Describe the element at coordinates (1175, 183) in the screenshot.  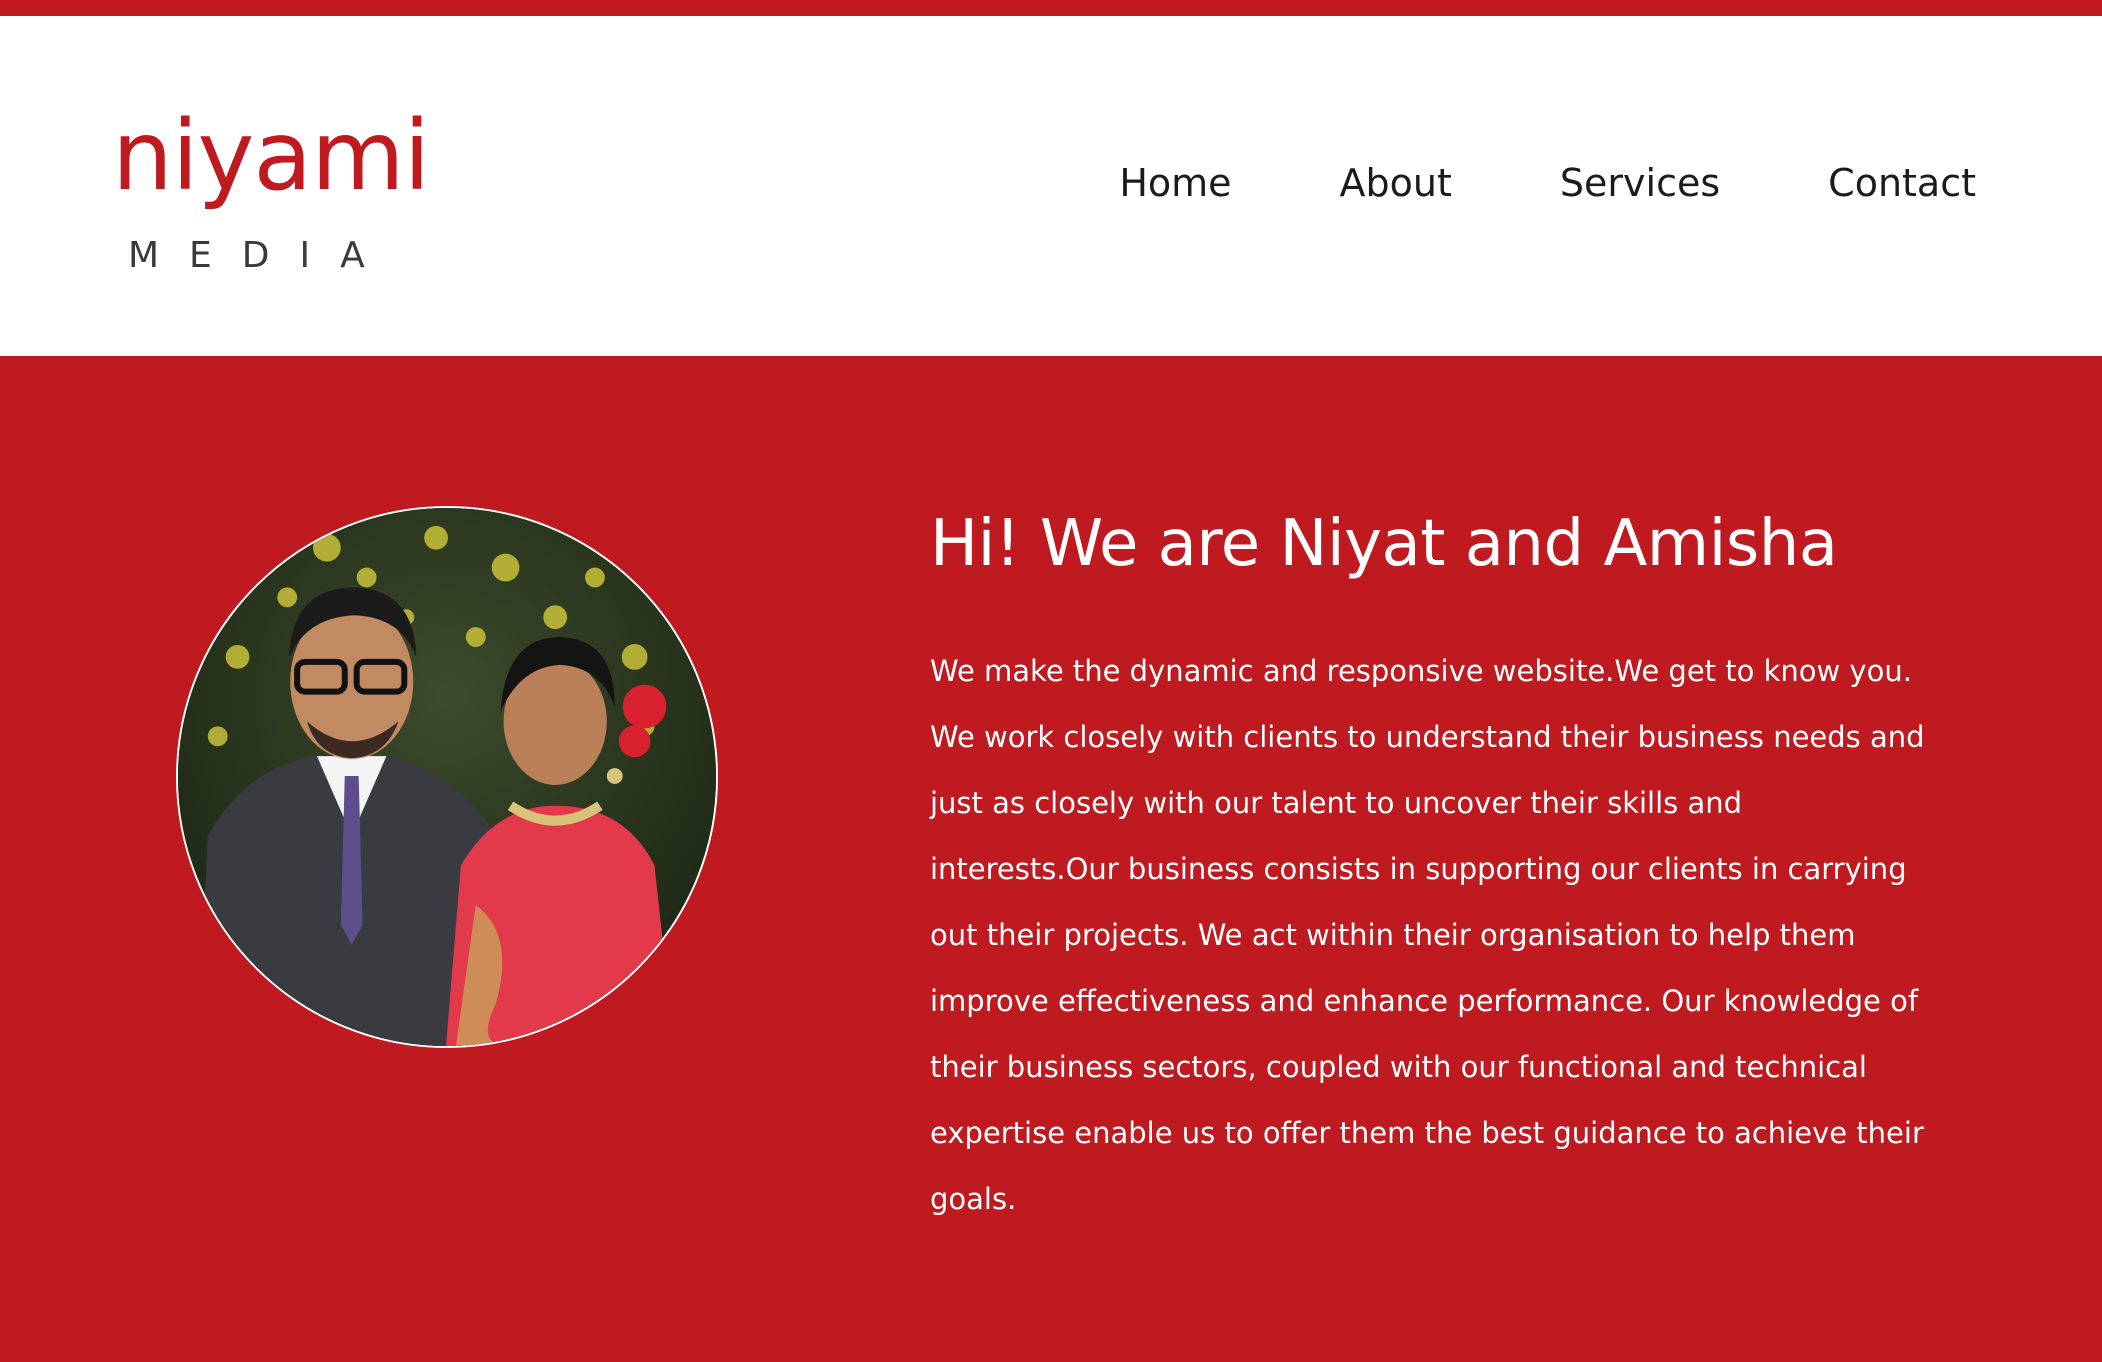
I see `nav-item-home: Home` at that location.